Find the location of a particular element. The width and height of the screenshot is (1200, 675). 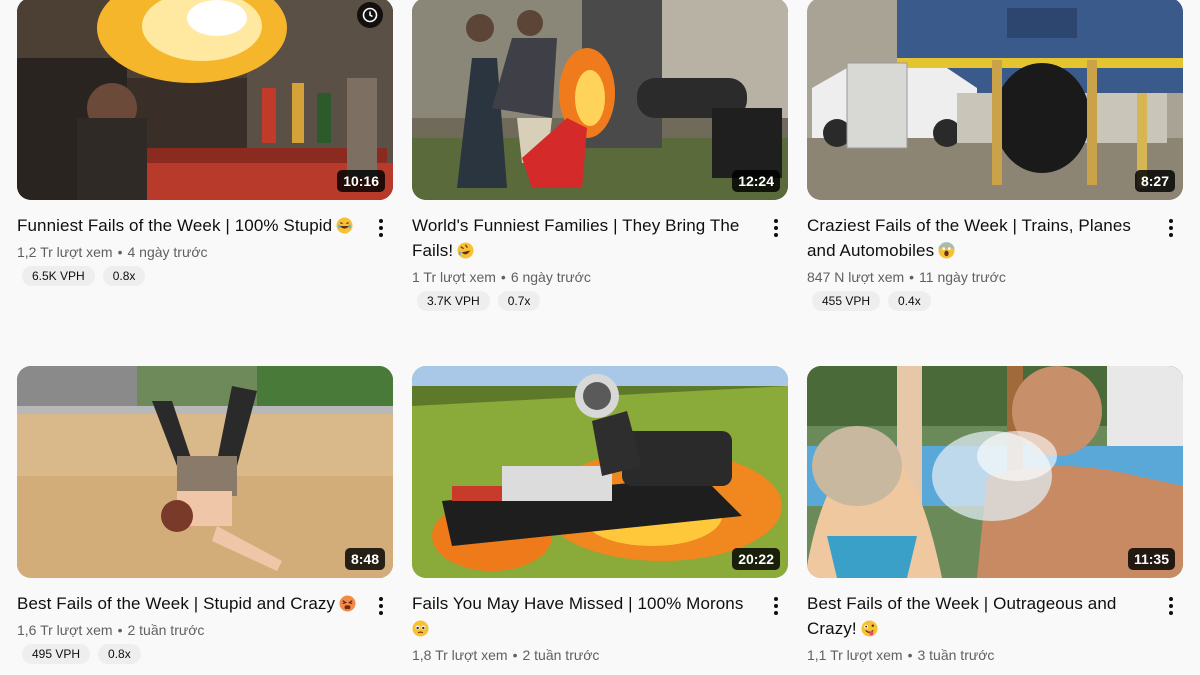

video-thumbnail: 20:22 is located at coordinates (600, 472).